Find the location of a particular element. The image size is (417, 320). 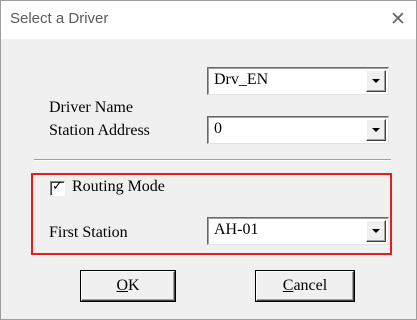

cancel-label-rest: ancel is located at coordinates (310, 285).